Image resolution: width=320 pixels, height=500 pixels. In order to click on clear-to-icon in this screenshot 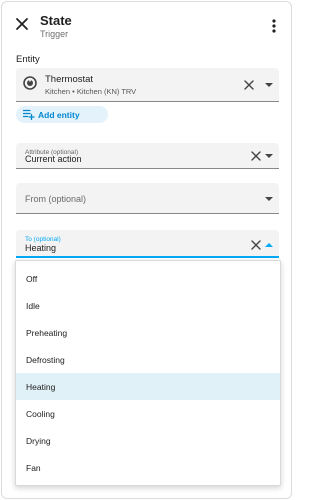, I will do `click(256, 245)`.